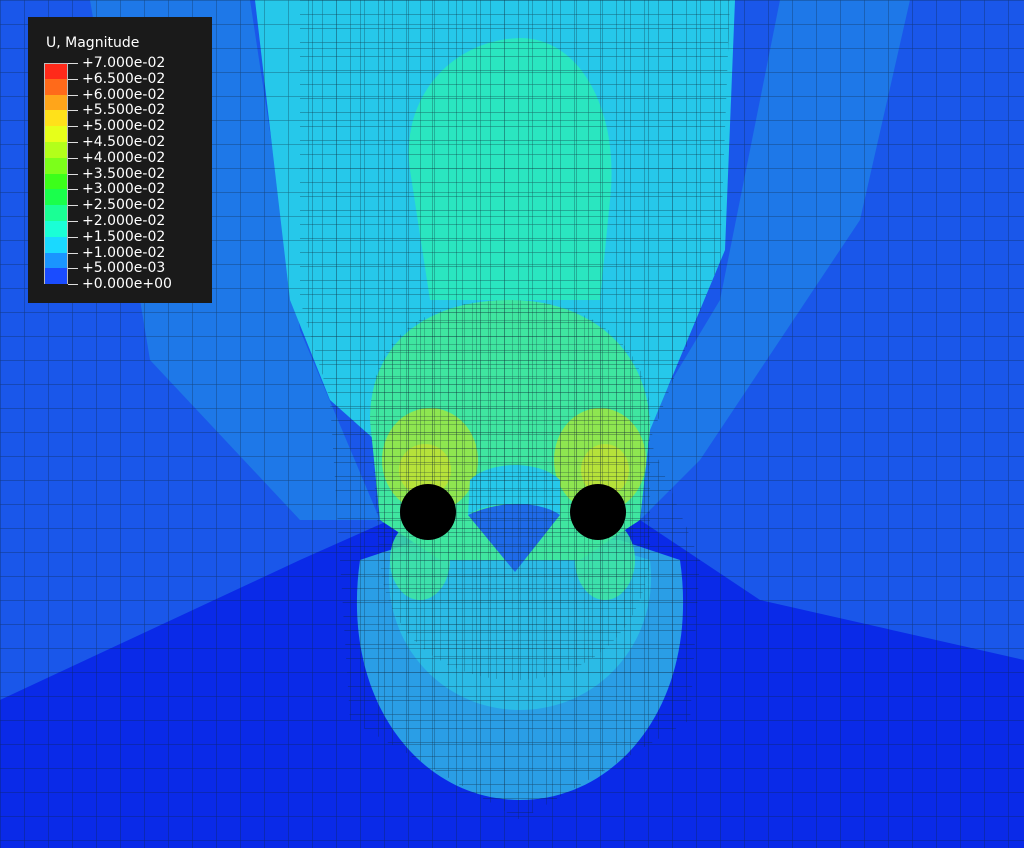 This screenshot has height=848, width=1024. I want to click on hole-right, so click(598, 512).